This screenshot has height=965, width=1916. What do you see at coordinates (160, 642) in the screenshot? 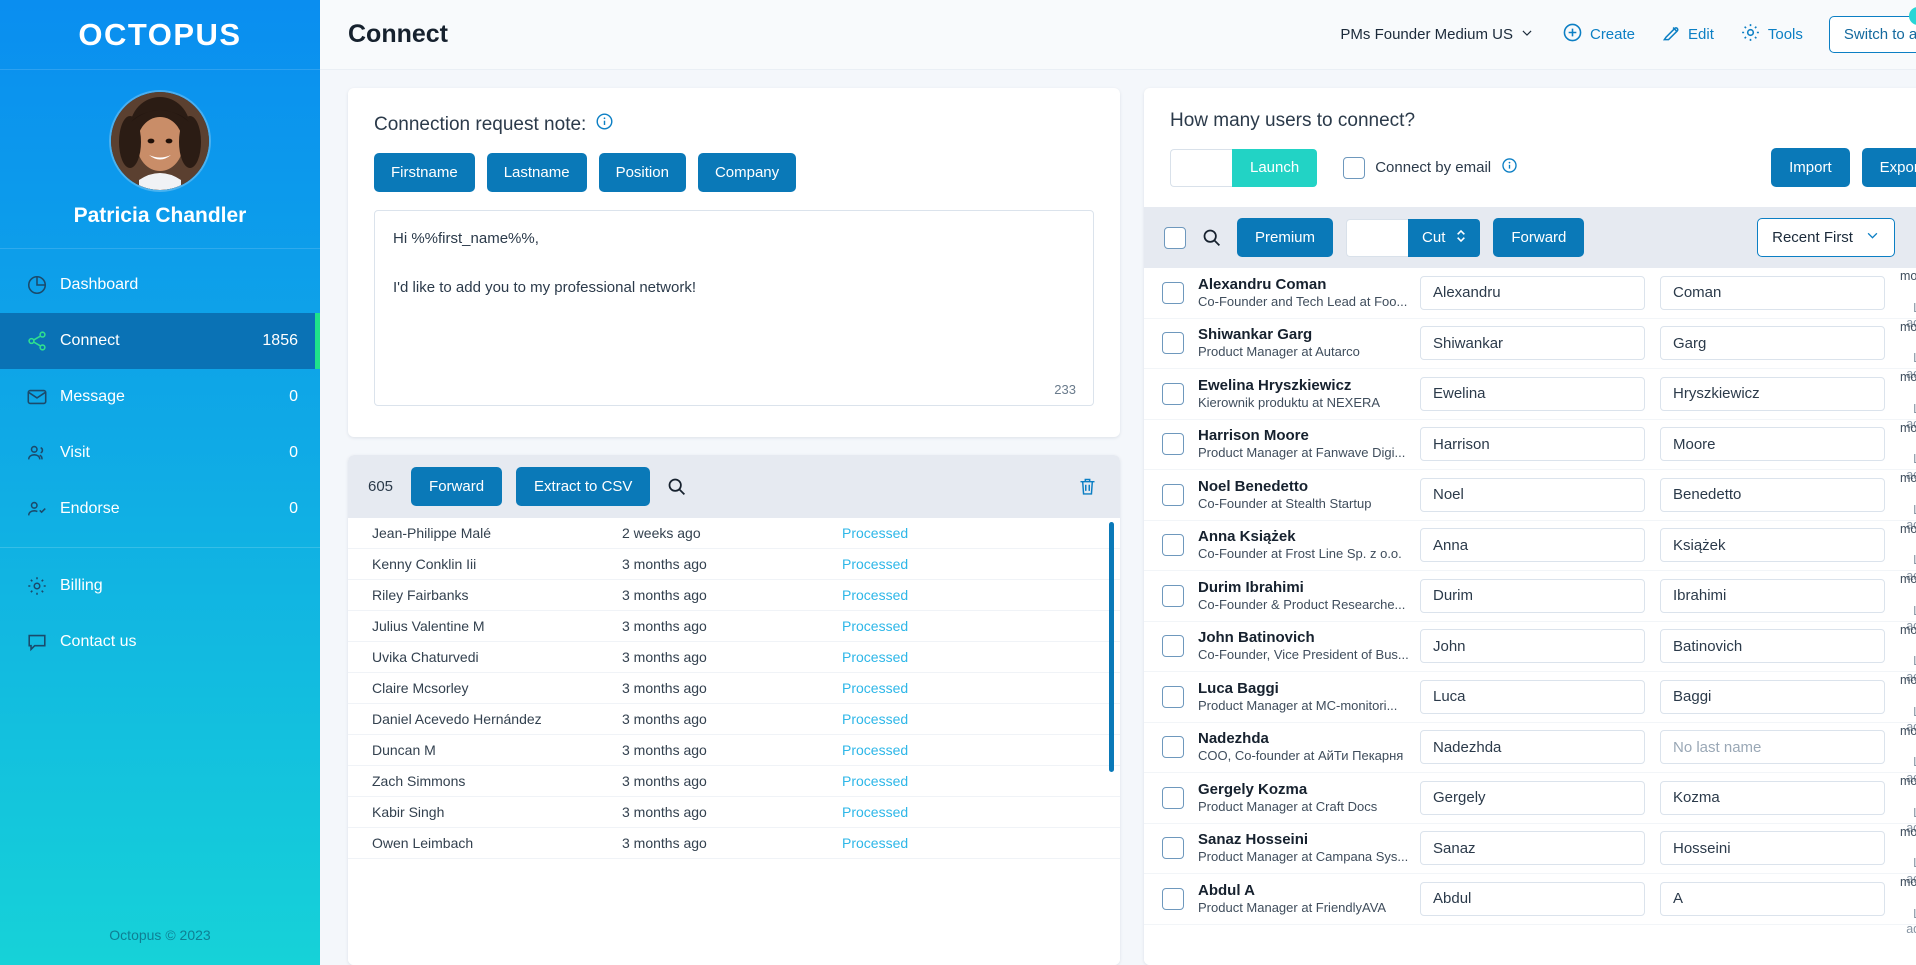
I see `sidebar-item-contact-us: Contact us` at bounding box center [160, 642].